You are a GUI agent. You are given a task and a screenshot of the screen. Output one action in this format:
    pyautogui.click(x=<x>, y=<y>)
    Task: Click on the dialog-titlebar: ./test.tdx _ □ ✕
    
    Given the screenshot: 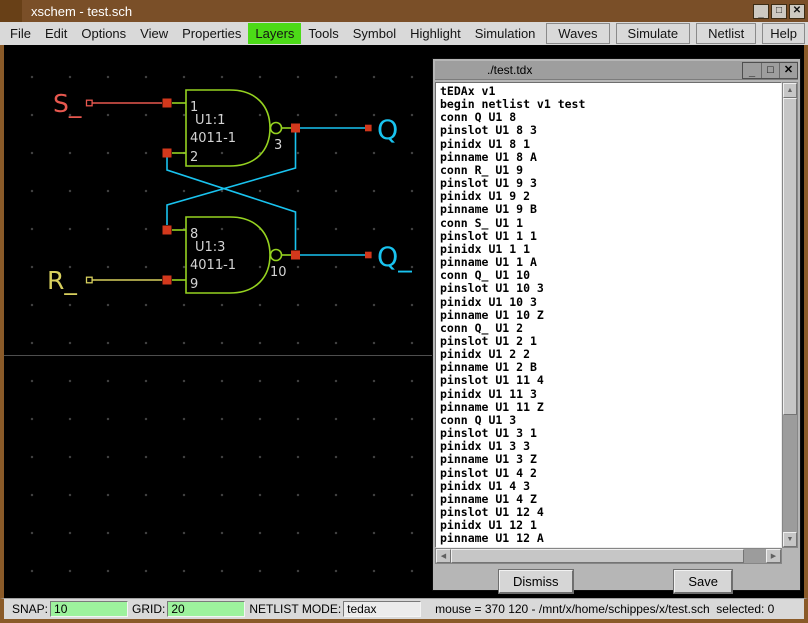 What is the action you would take?
    pyautogui.click(x=616, y=70)
    